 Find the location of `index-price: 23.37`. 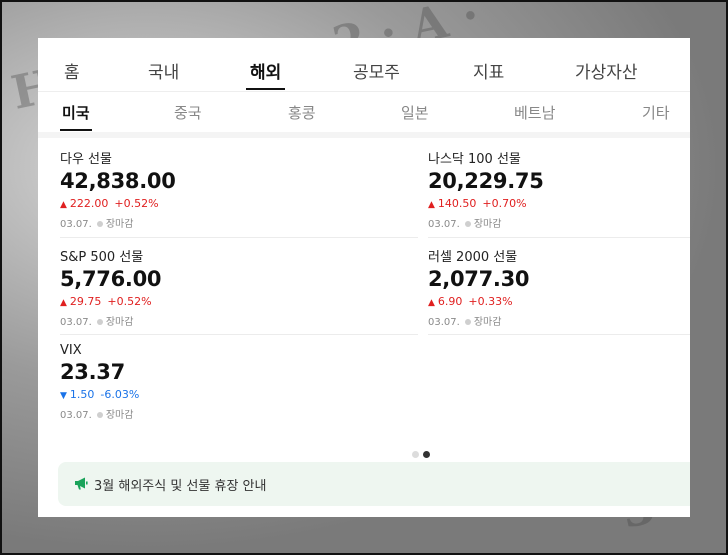

index-price: 23.37 is located at coordinates (92, 372).